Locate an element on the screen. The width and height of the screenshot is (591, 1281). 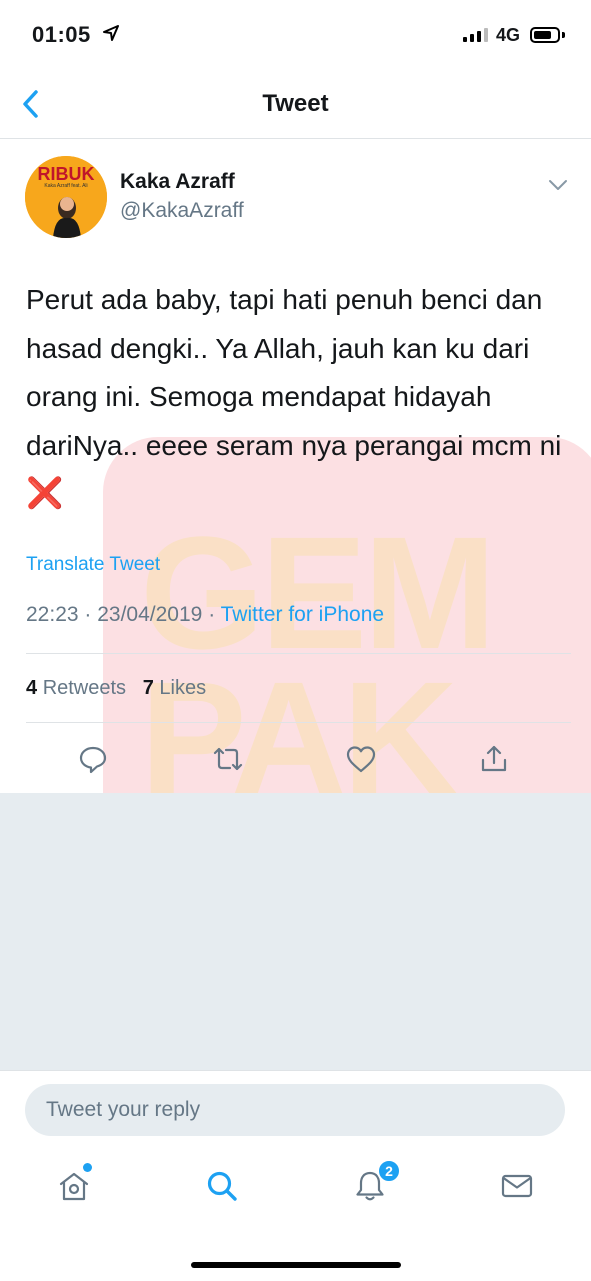
user-handle: @KakaAzraff is located at coordinates (182, 211).